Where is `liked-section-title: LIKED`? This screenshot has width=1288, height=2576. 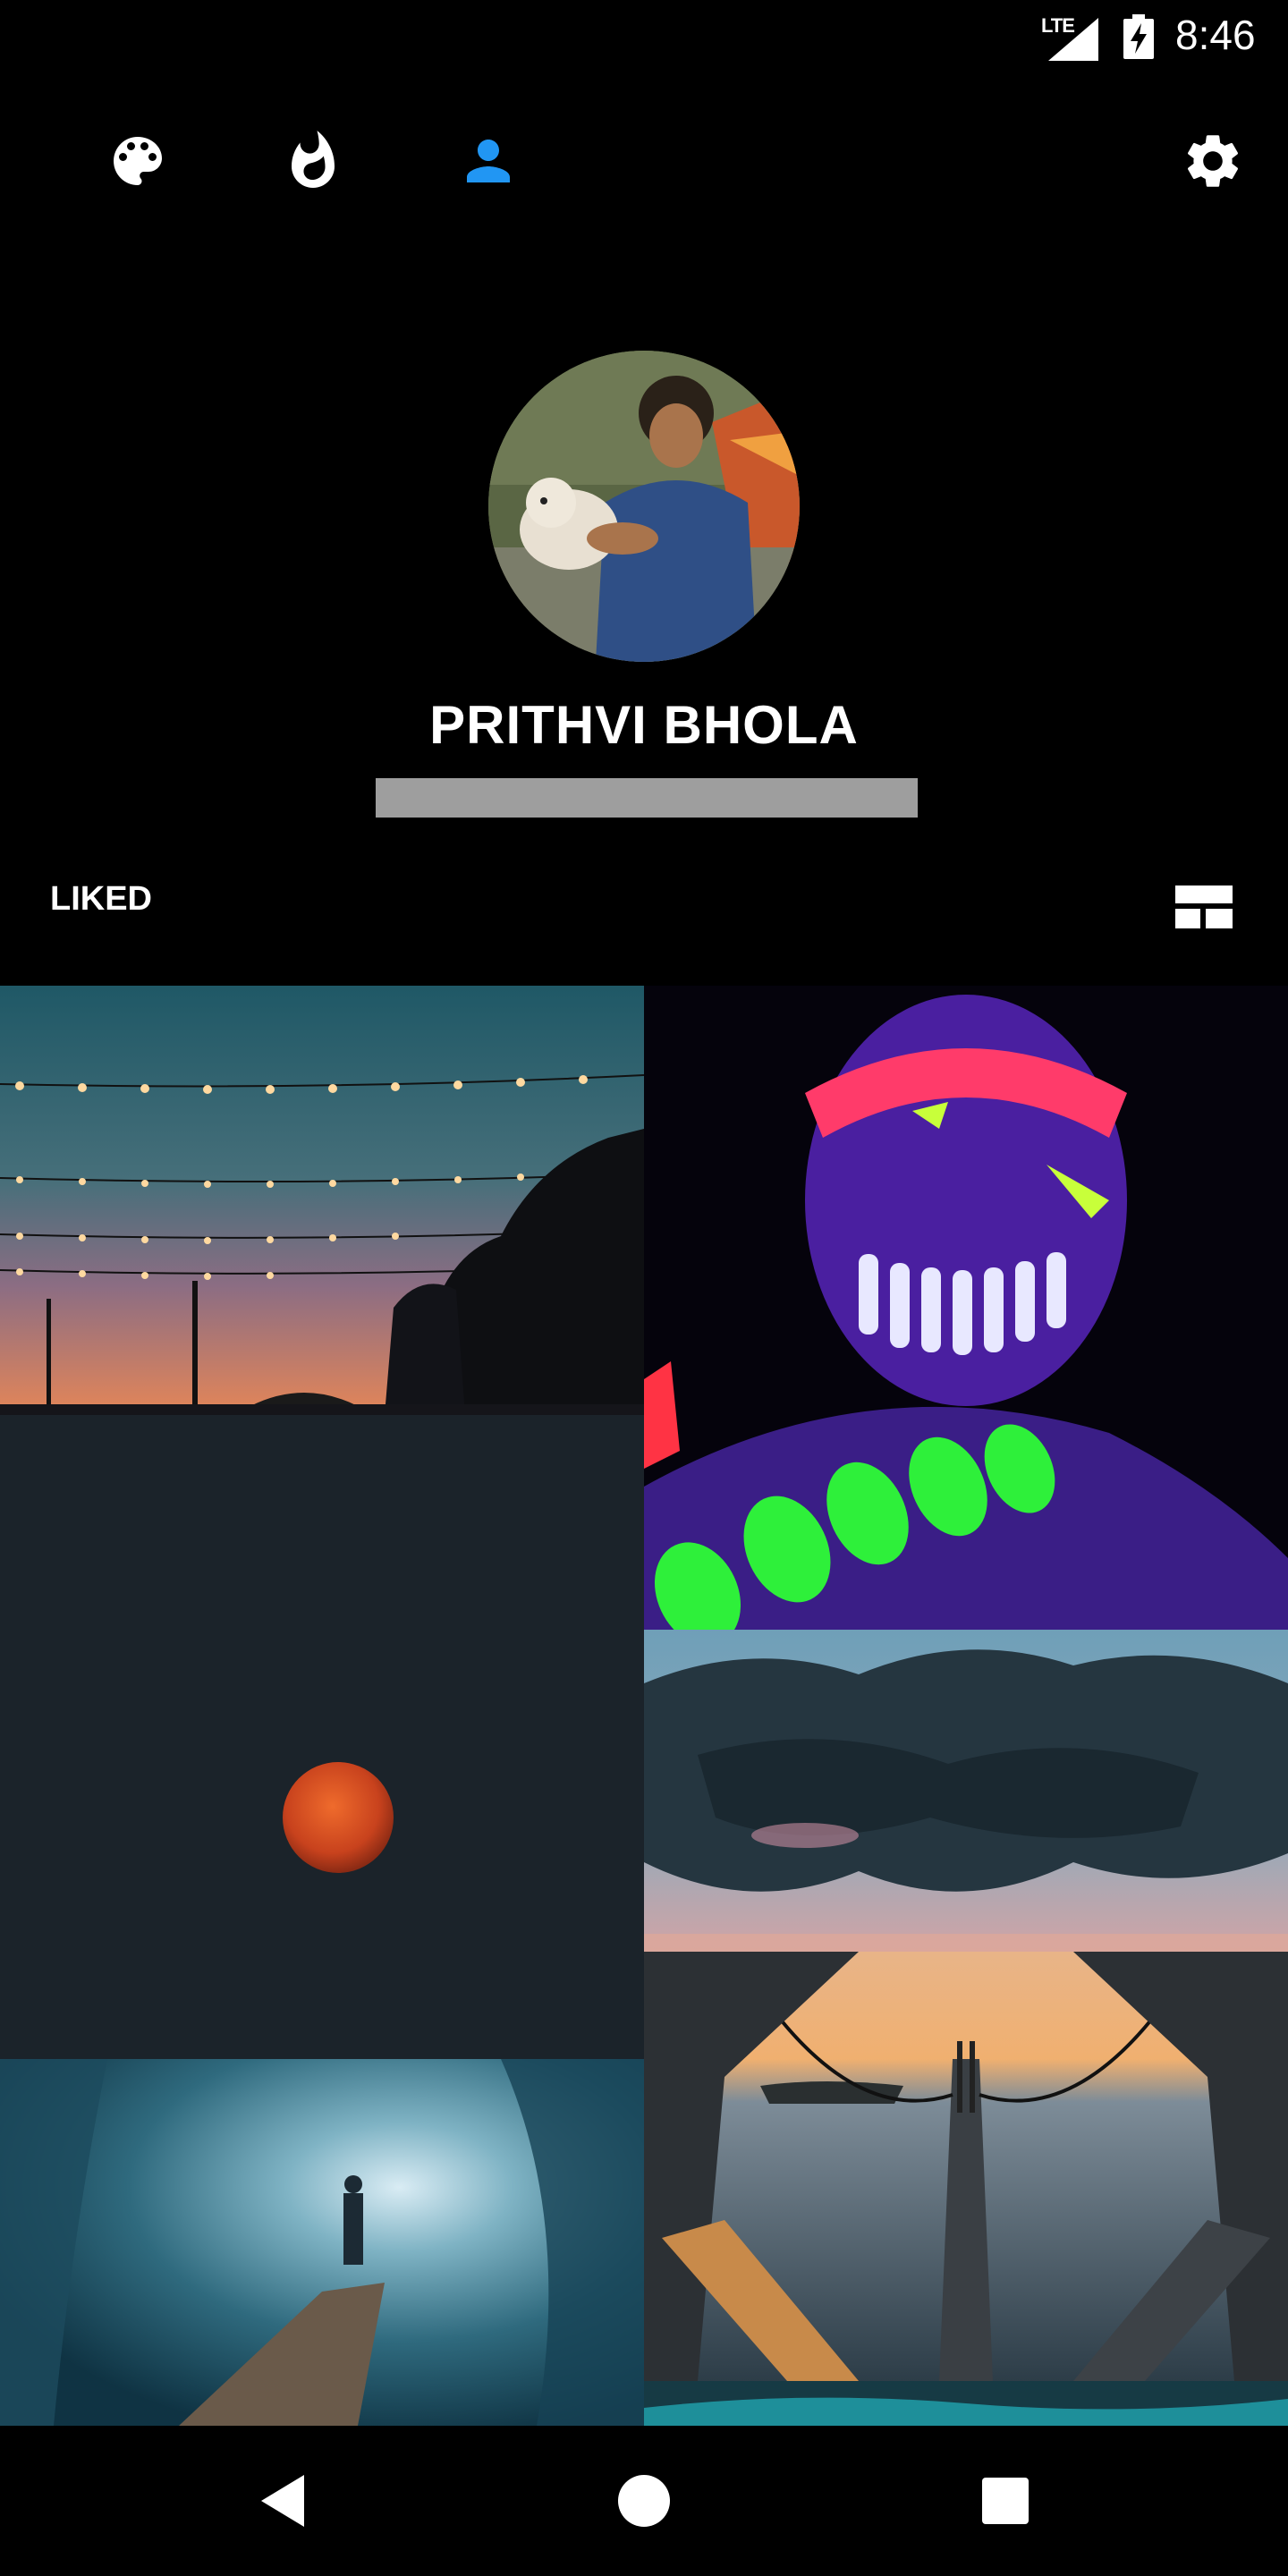
liked-section-title: LIKED is located at coordinates (101, 899).